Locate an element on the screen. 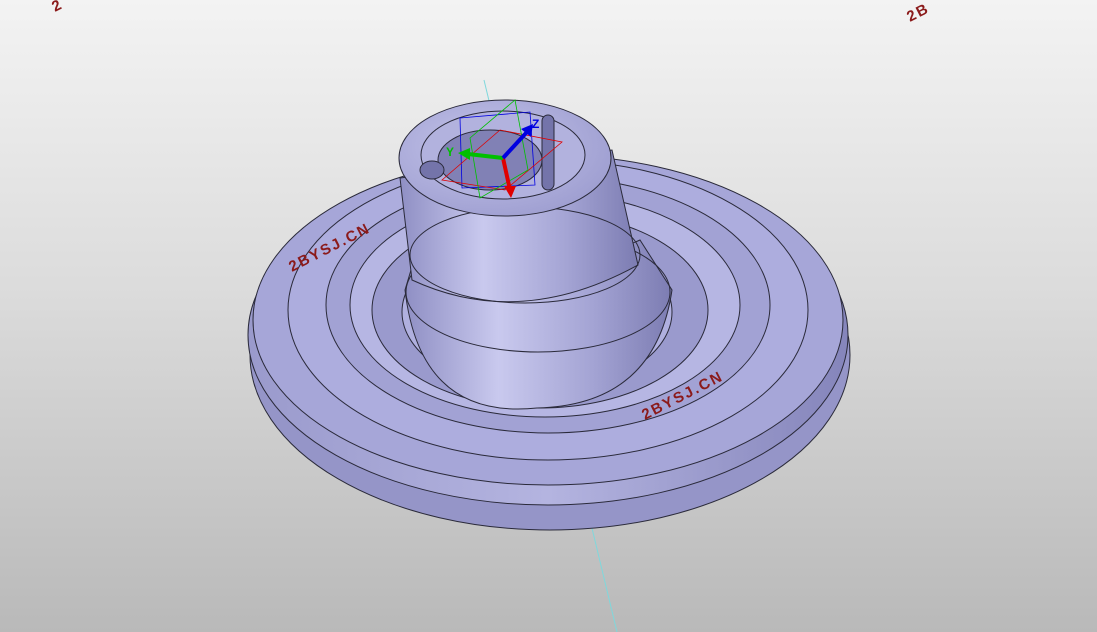 The height and width of the screenshot is (632, 1097). y-axis-label: Y is located at coordinates (450, 152).